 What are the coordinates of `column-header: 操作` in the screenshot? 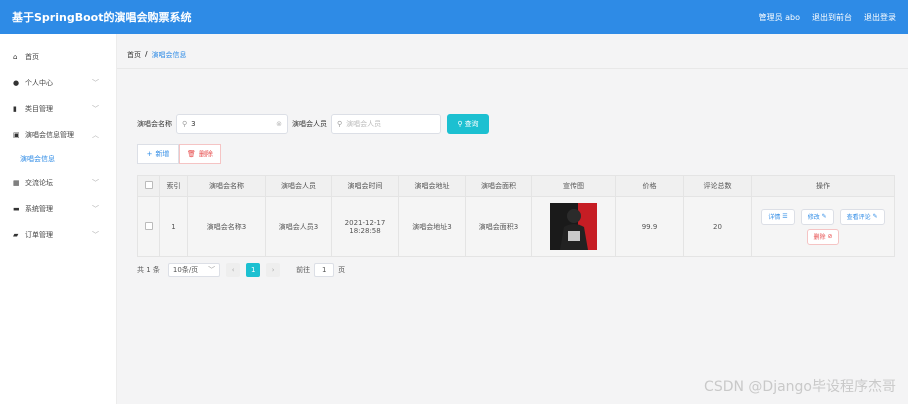 It's located at (823, 186).